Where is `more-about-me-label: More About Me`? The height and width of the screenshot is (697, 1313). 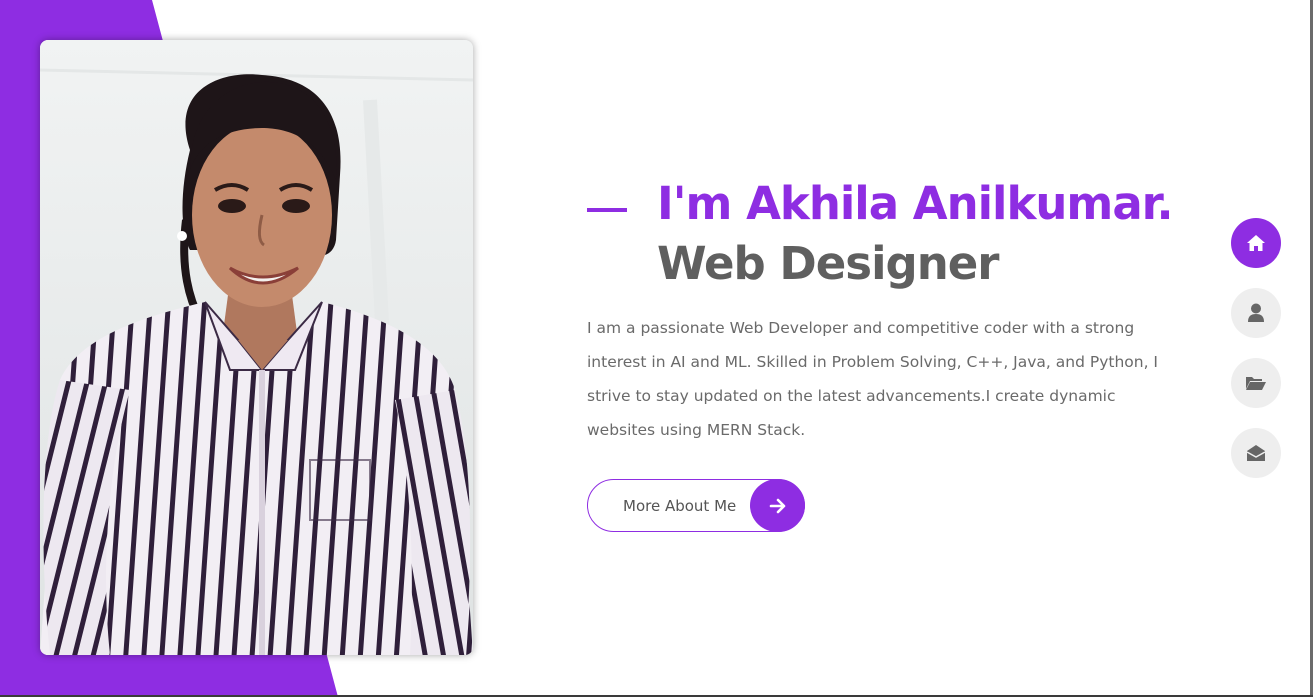
more-about-me-label: More About Me is located at coordinates (680, 506).